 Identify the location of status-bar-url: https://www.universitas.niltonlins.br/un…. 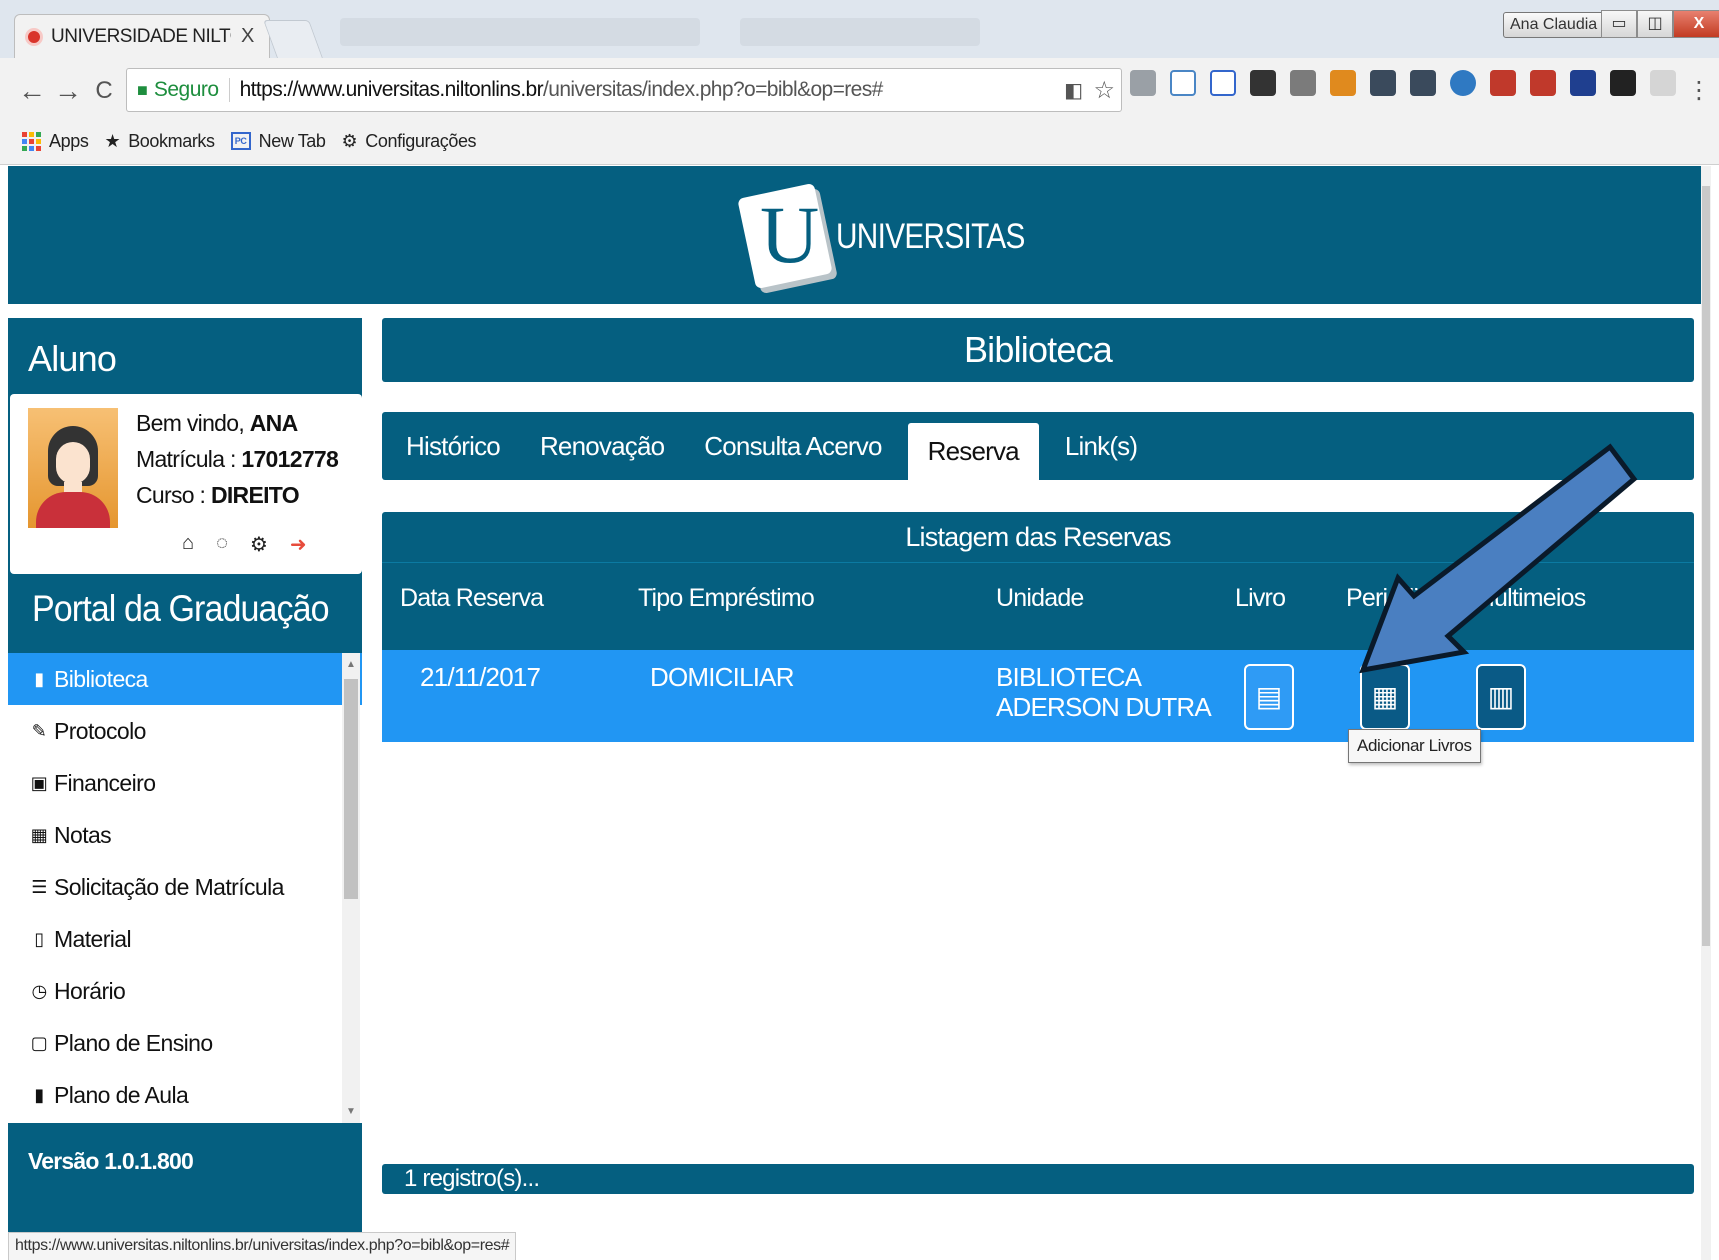
(262, 1246).